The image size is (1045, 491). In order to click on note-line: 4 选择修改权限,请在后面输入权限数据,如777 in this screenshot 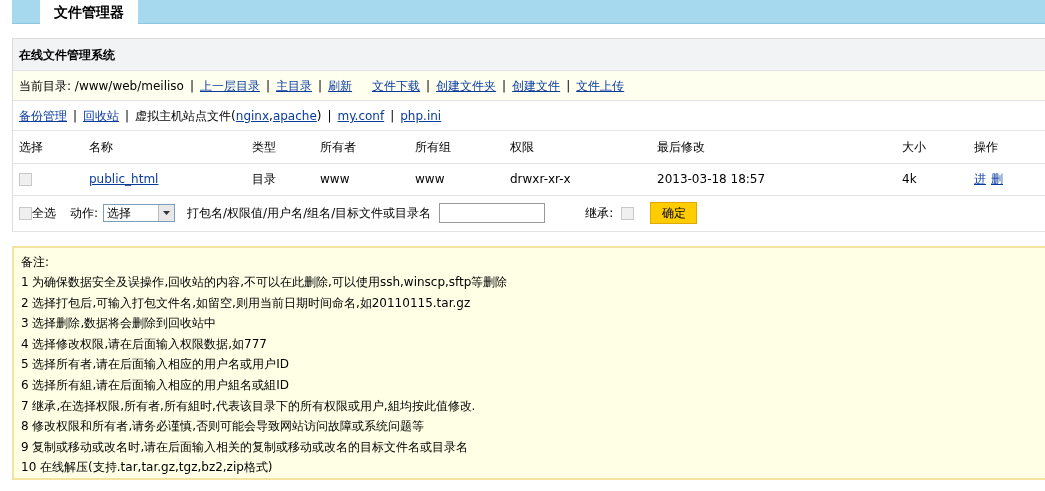, I will do `click(144, 344)`.